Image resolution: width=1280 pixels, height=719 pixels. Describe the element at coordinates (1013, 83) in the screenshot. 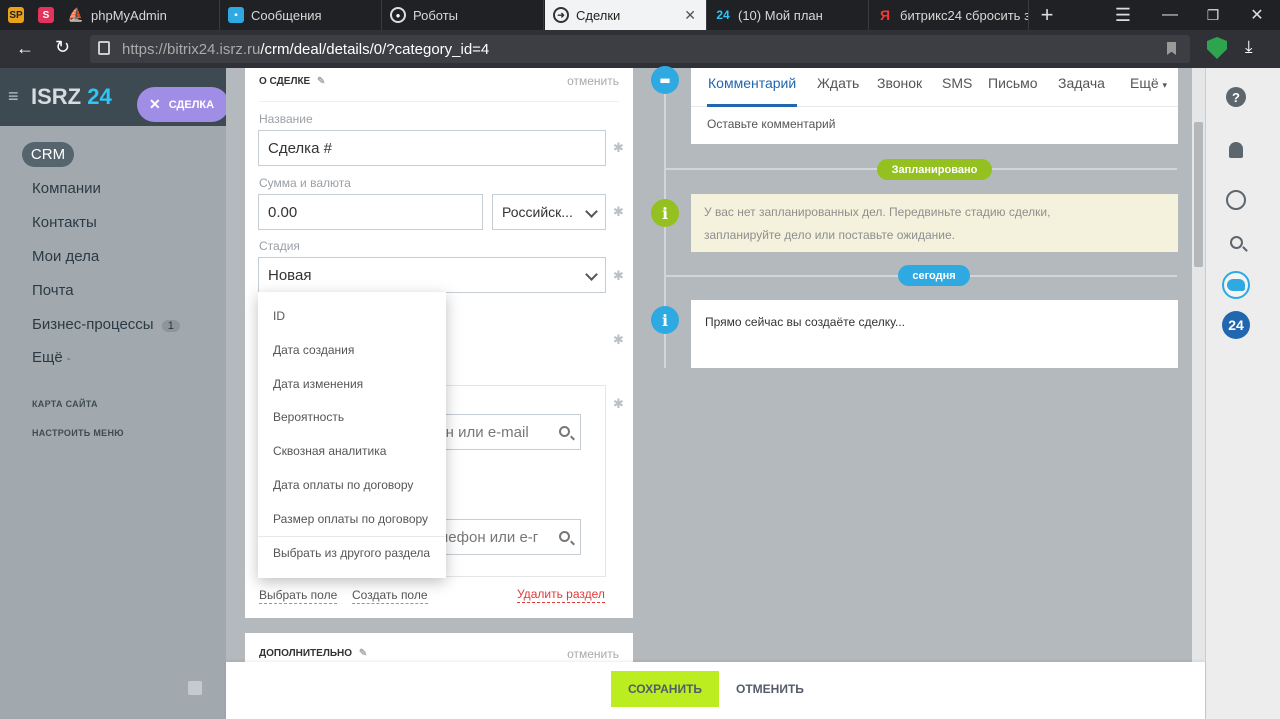

I see `tab-email: Письмо` at that location.